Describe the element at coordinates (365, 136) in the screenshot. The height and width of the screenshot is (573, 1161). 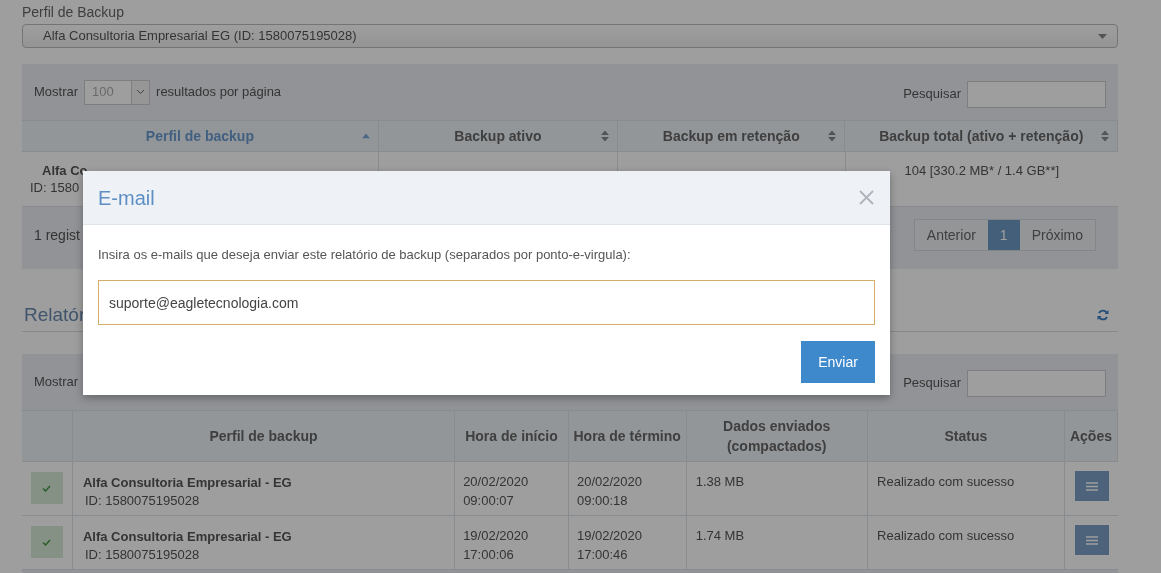
I see `sort-ascending-icon` at that location.